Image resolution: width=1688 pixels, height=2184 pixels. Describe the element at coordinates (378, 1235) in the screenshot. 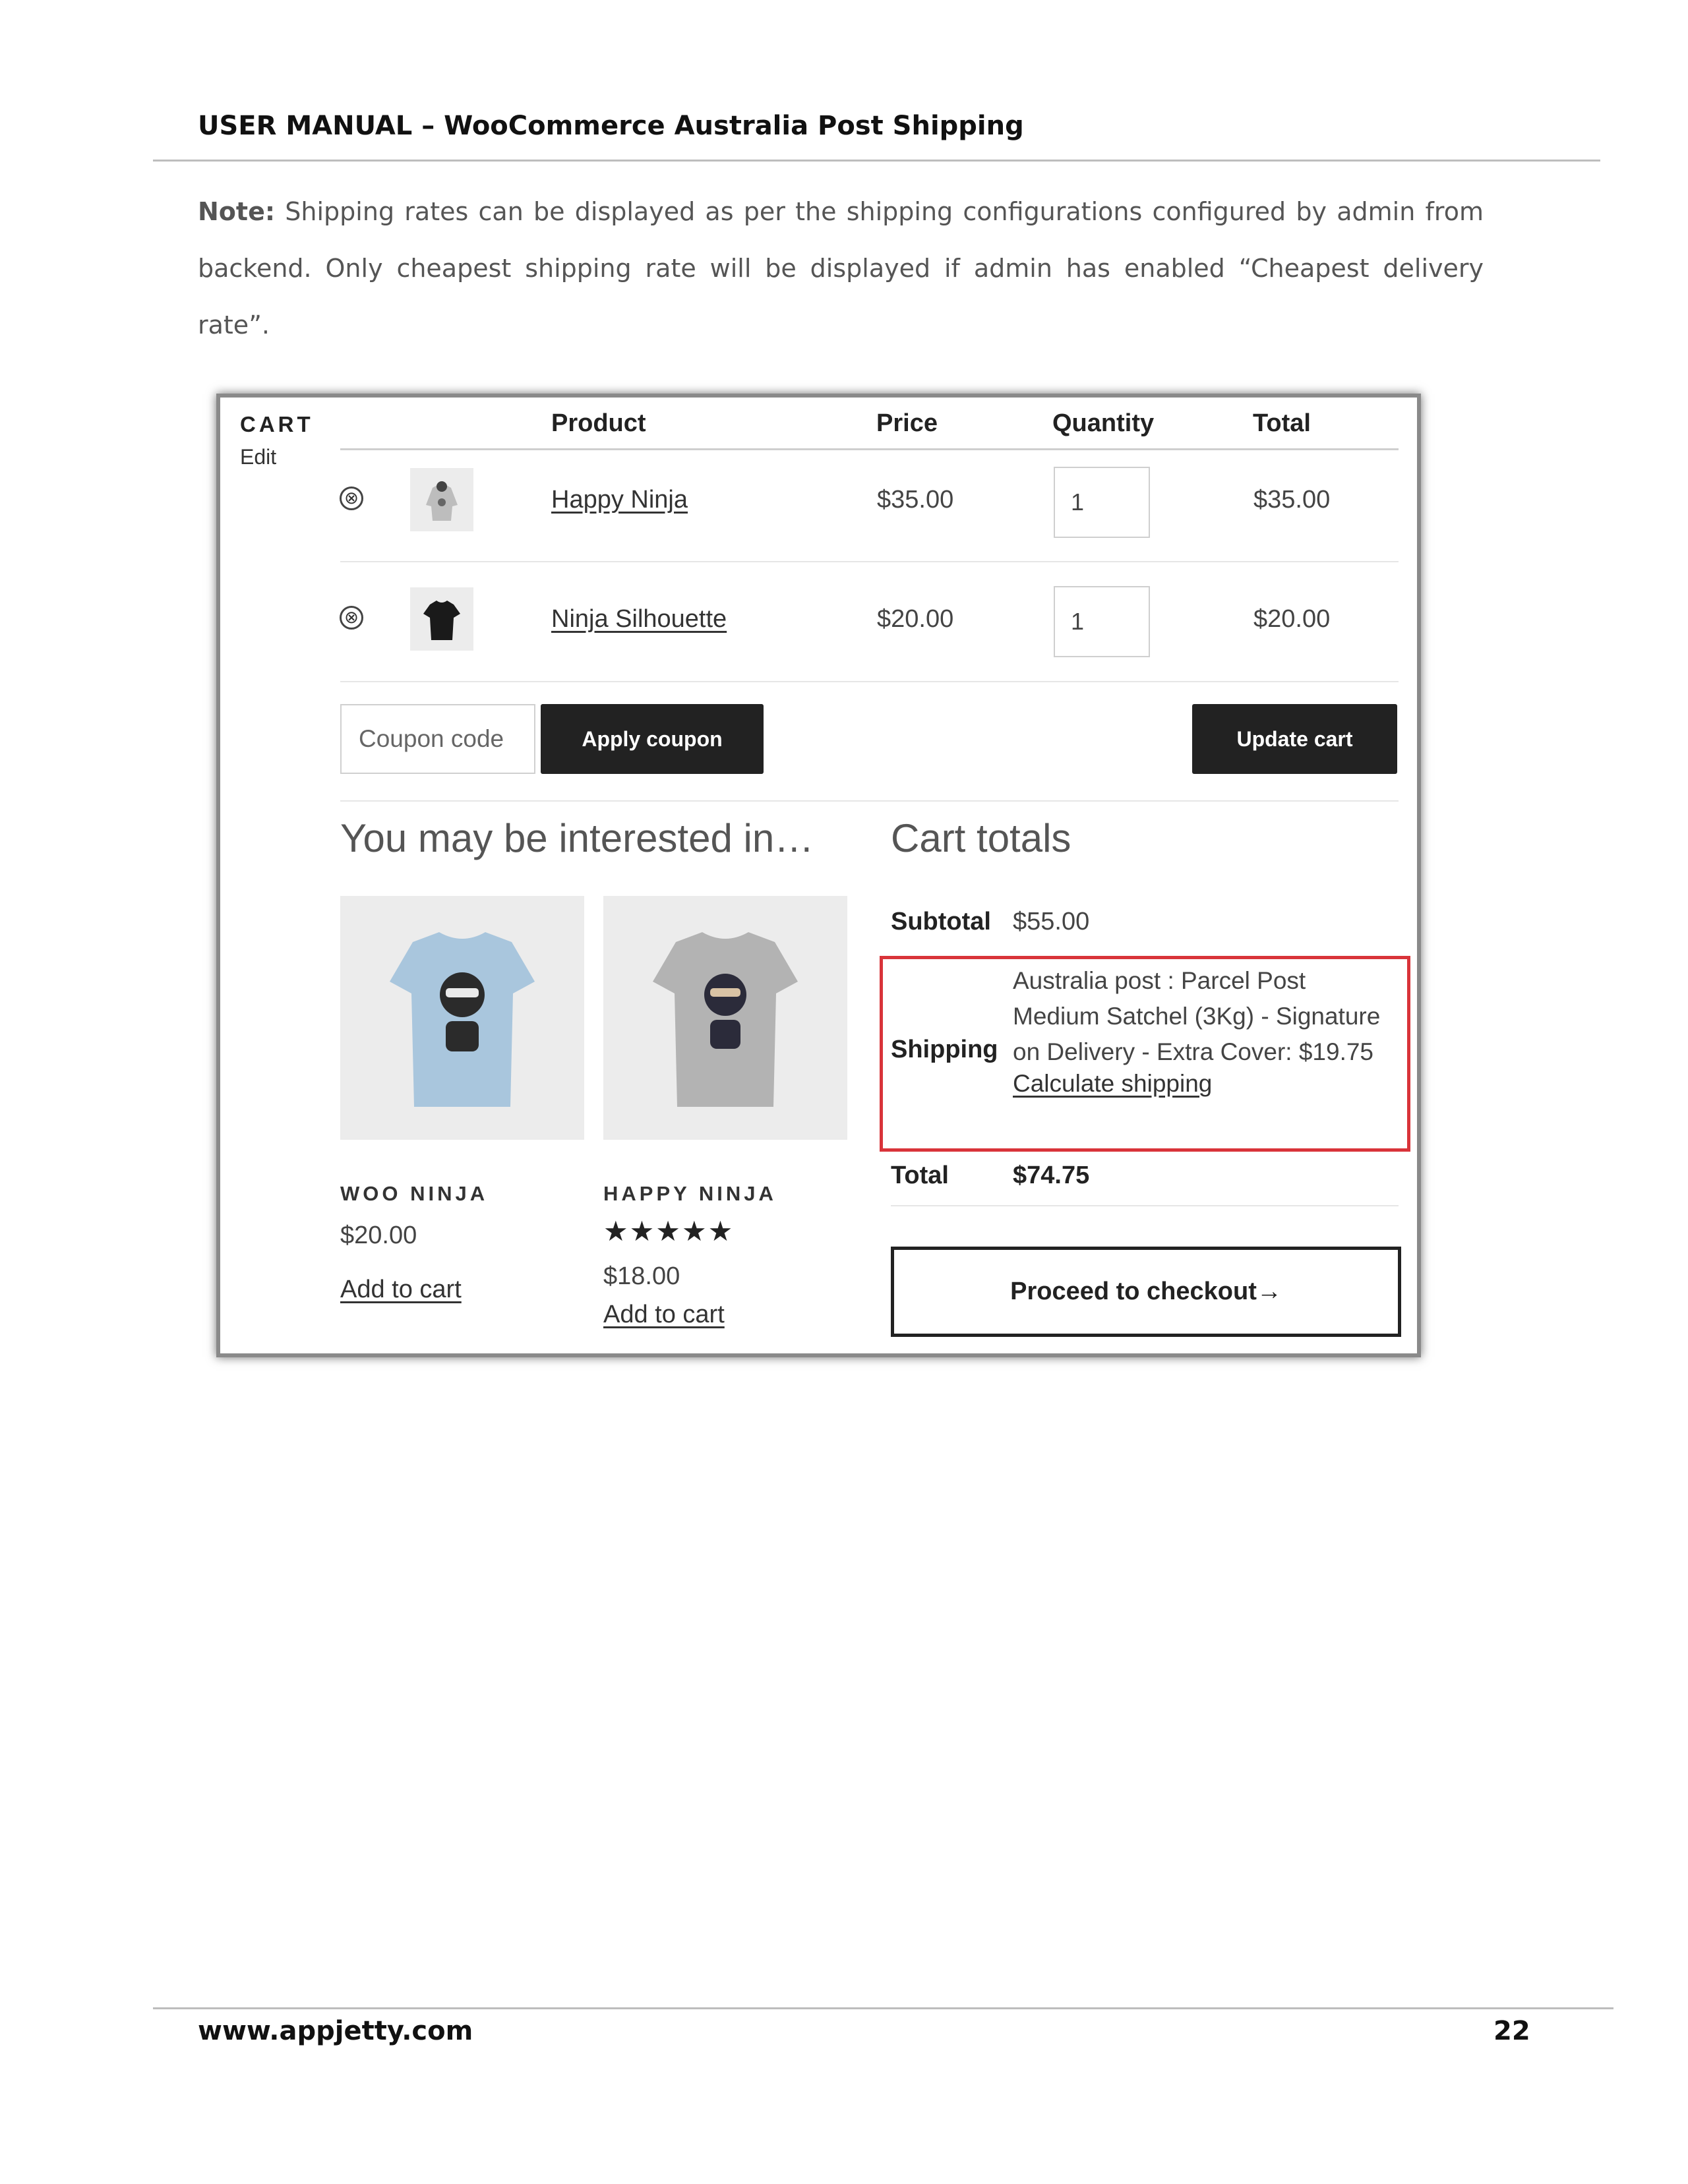

I see `related-product-price: $20.00` at that location.